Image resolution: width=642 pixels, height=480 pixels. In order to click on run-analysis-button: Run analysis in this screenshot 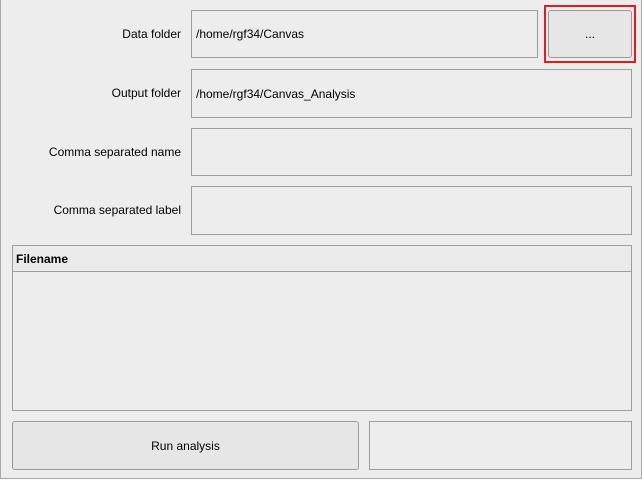, I will do `click(185, 445)`.